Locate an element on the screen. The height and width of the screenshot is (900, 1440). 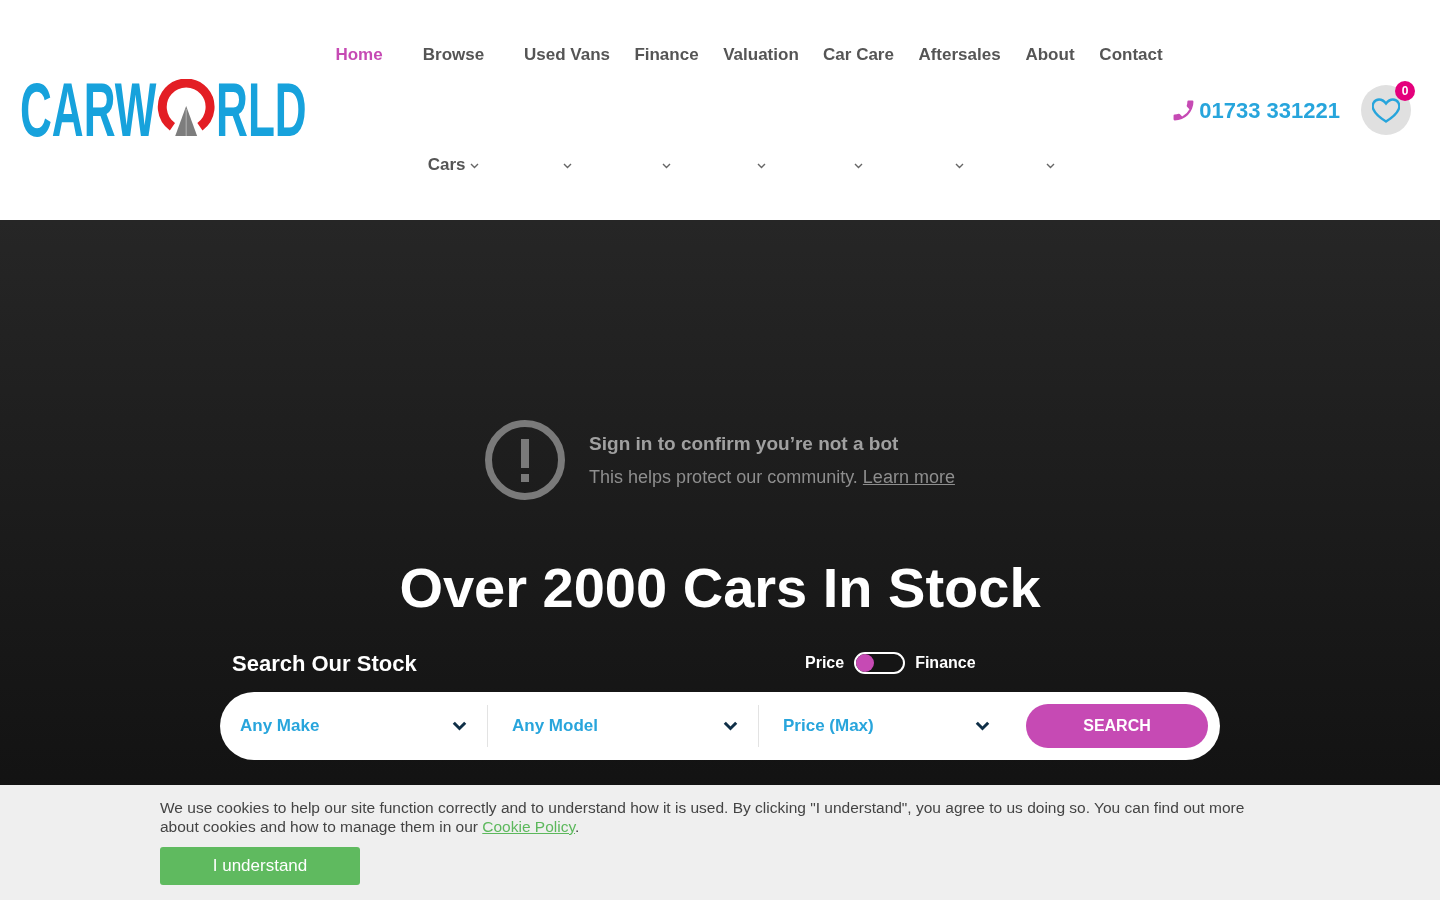
nav-link: Used Vans is located at coordinates (567, 110).